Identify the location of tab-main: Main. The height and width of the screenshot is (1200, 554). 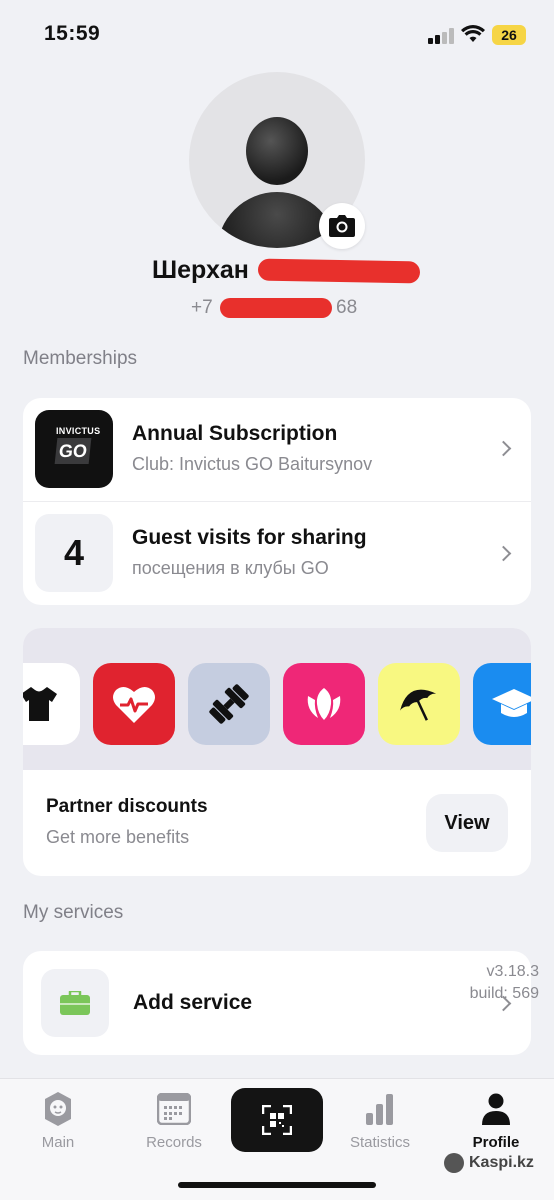
(58, 1121).